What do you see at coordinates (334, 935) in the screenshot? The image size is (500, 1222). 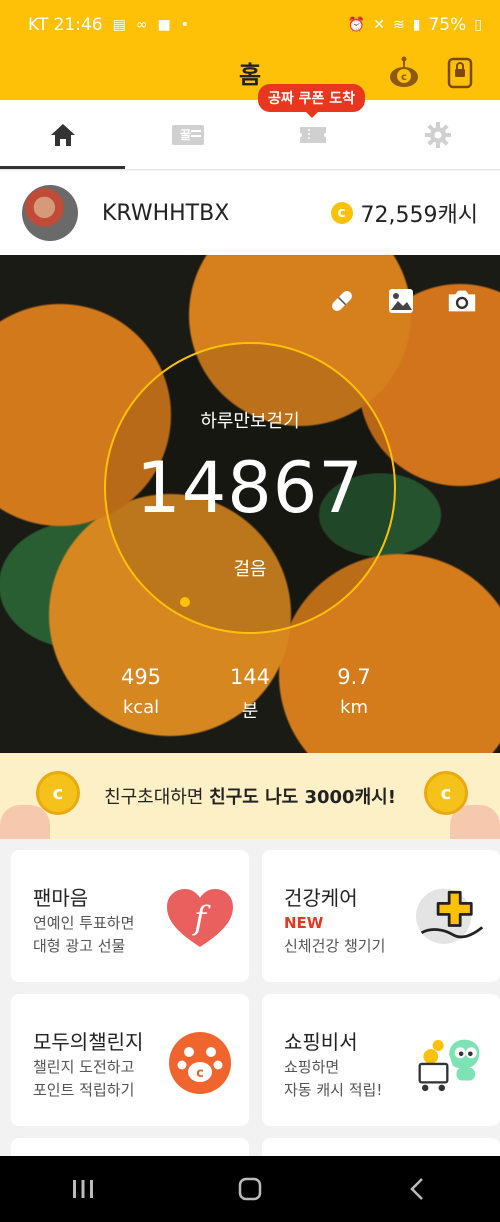 I see `card-subtitle: NEW 신체건강 챙기기` at bounding box center [334, 935].